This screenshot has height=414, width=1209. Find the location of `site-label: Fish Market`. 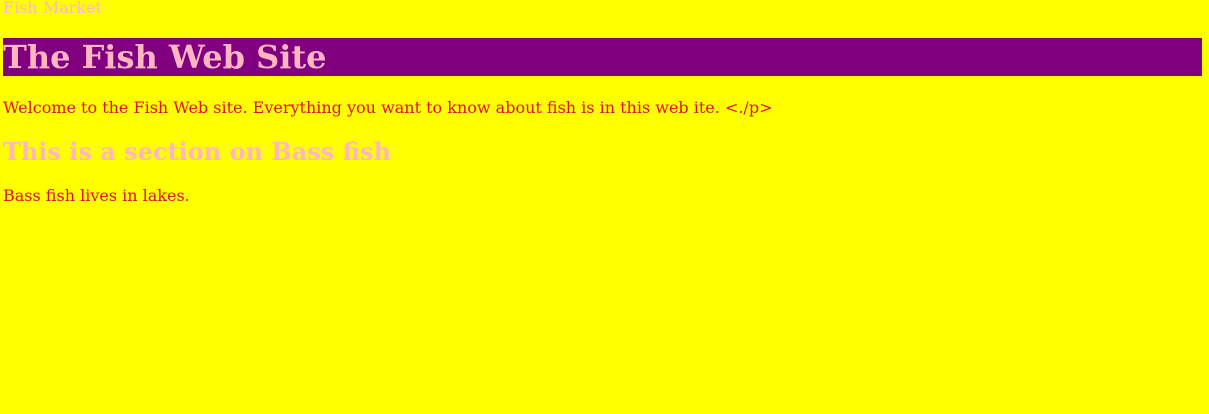

site-label: Fish Market is located at coordinates (52, 8).